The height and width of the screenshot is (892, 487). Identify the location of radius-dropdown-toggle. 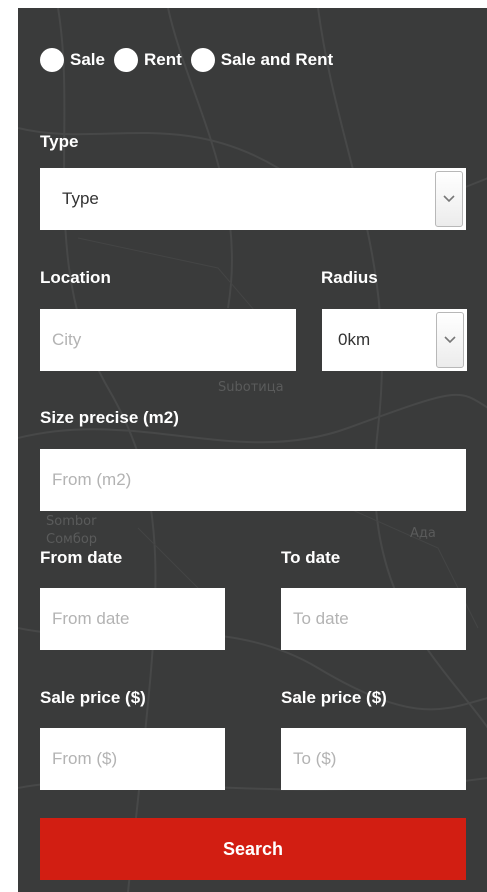
(450, 340).